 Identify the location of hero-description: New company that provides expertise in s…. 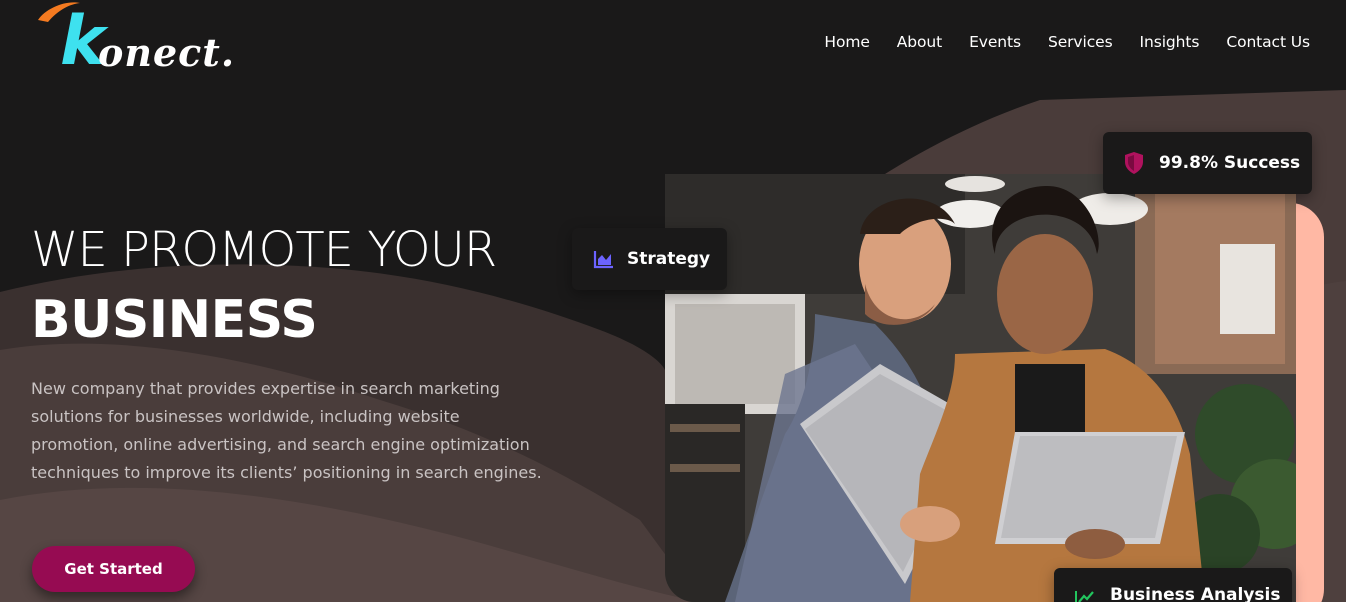
(286, 430).